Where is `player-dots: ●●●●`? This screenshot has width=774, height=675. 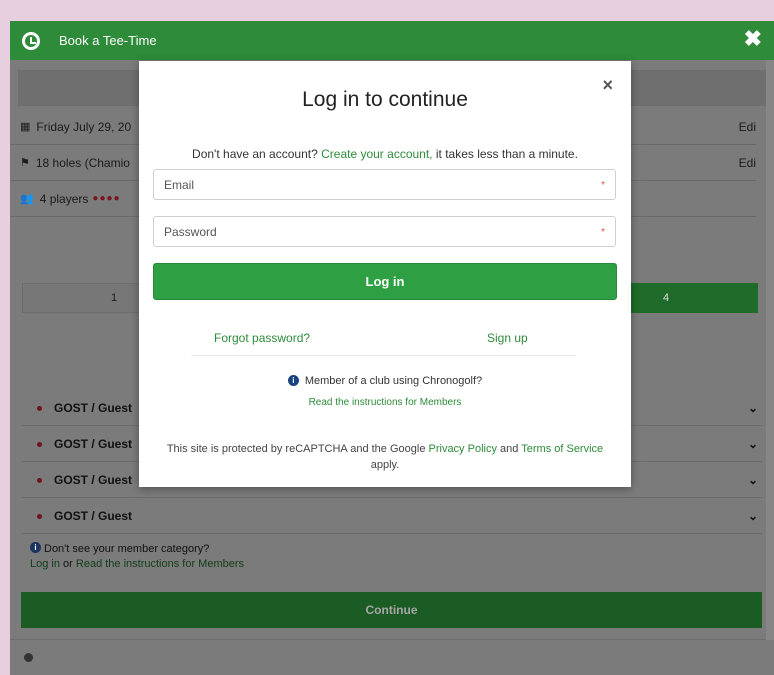
player-dots: ●●●● is located at coordinates (106, 198).